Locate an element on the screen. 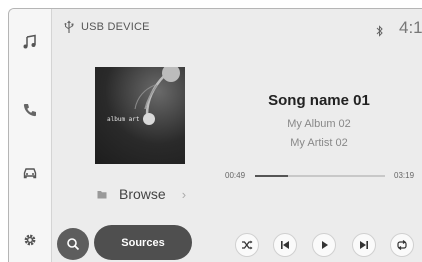 The height and width of the screenshot is (262, 422). search-button is located at coordinates (73, 244).